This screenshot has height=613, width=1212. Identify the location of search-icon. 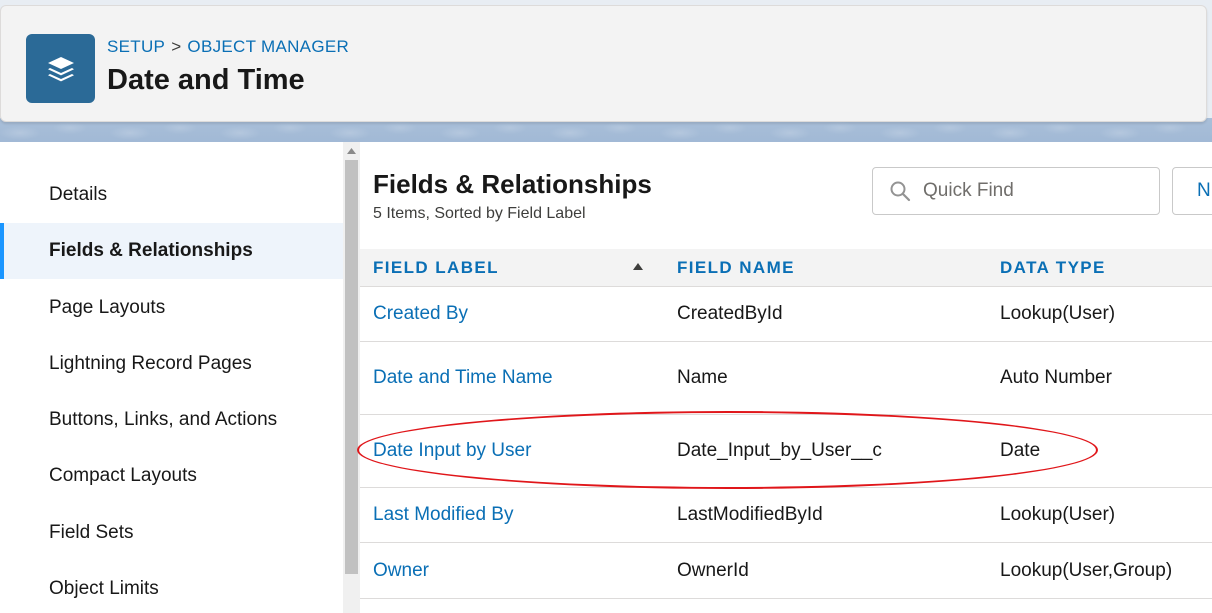
(900, 191).